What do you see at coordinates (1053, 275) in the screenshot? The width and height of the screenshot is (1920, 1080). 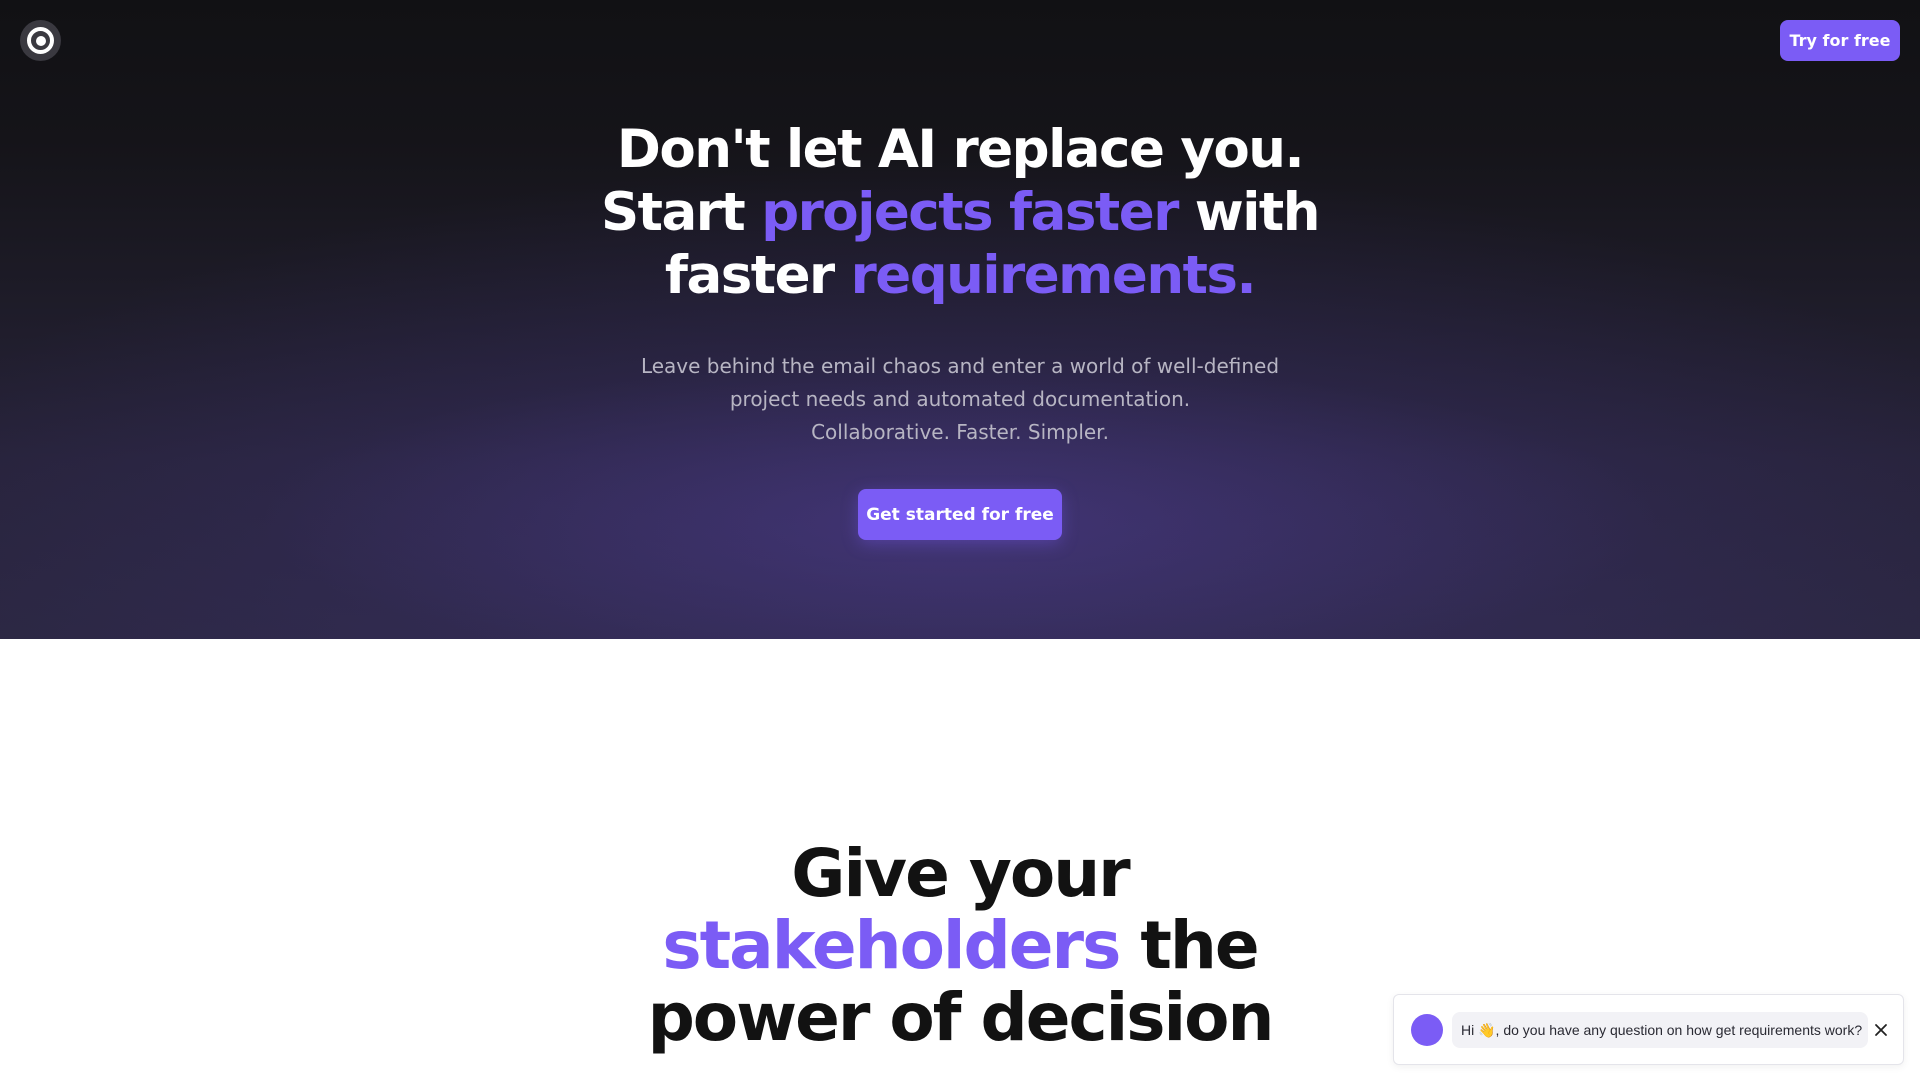 I see `headline-accent-requirements: requirements.` at bounding box center [1053, 275].